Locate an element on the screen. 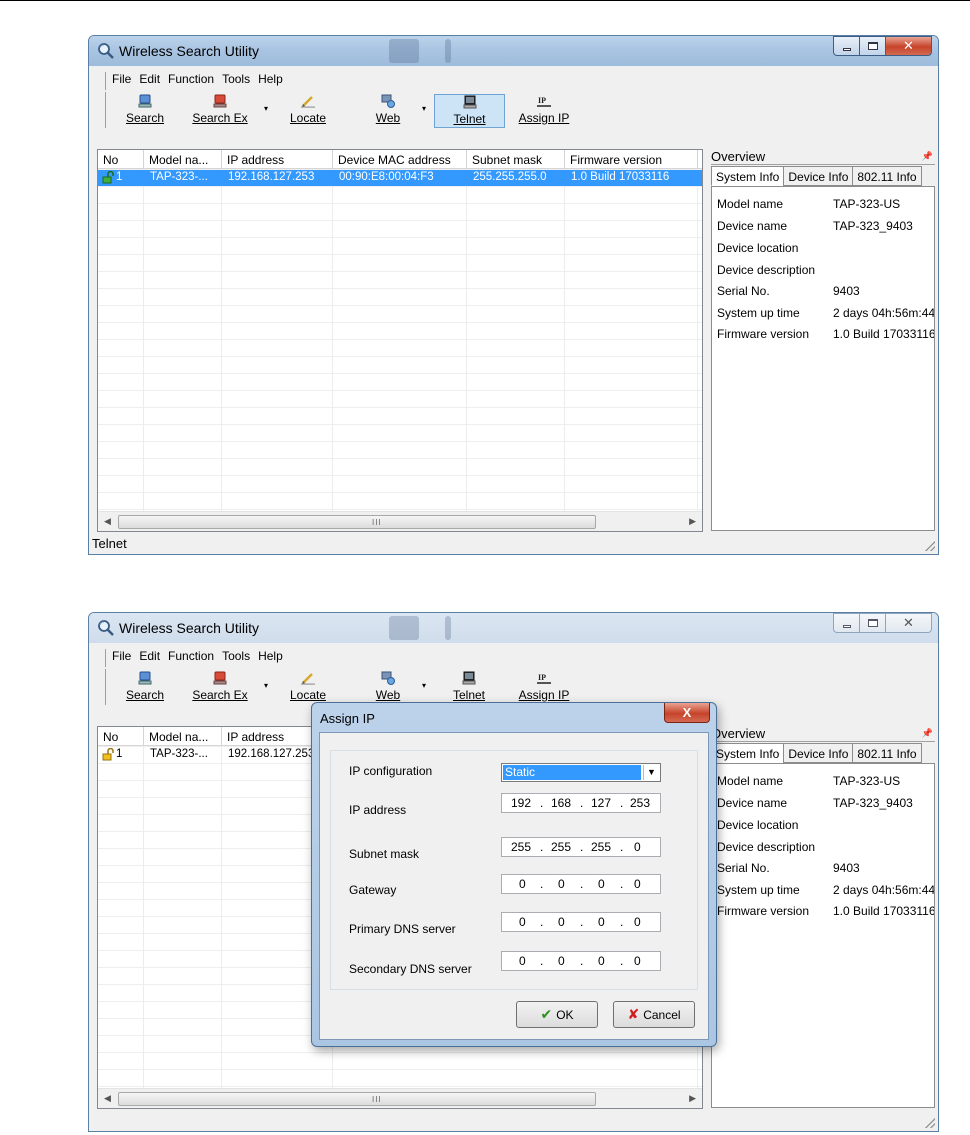 The image size is (970, 1135). column-mac-address: Device MAC address is located at coordinates (400, 159).